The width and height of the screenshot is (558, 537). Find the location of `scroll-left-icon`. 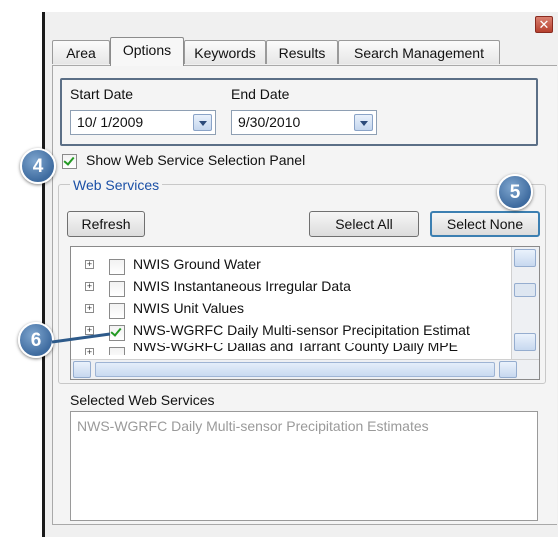

scroll-left-icon is located at coordinates (82, 369).